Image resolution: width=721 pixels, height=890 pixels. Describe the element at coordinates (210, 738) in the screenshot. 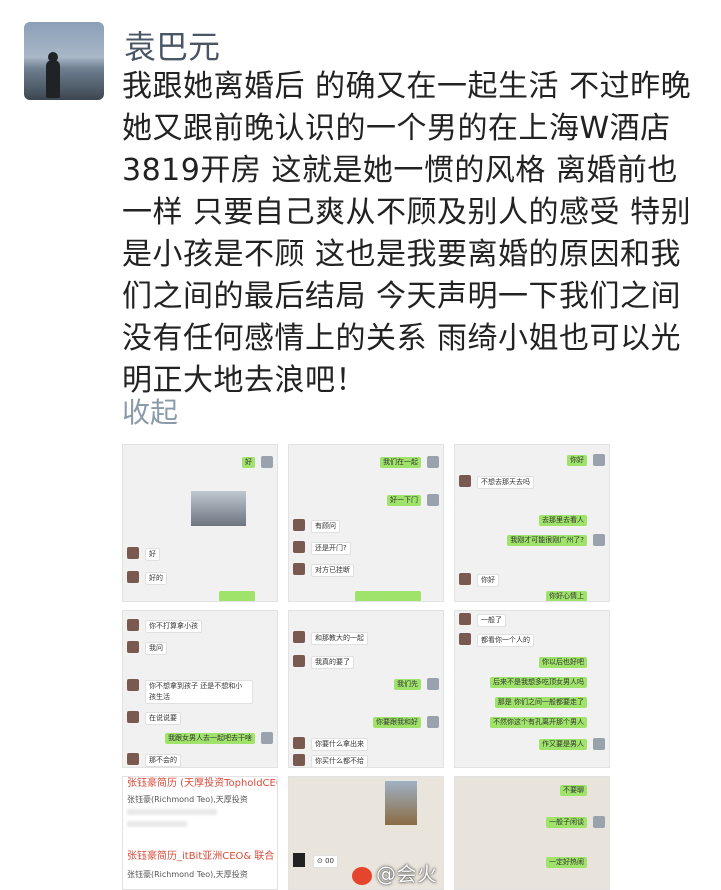

I see `chat-bubble: 我跟女男人去一起吧去干啥` at that location.